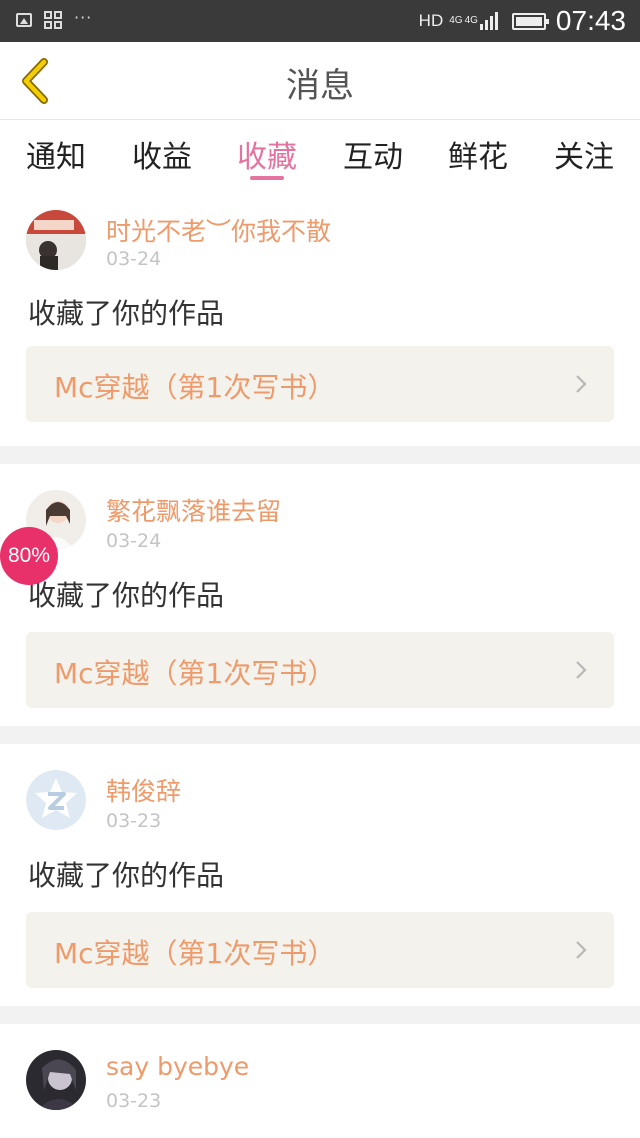 This screenshot has height=1138, width=640. I want to click on tab-earnings: 收益, so click(162, 154).